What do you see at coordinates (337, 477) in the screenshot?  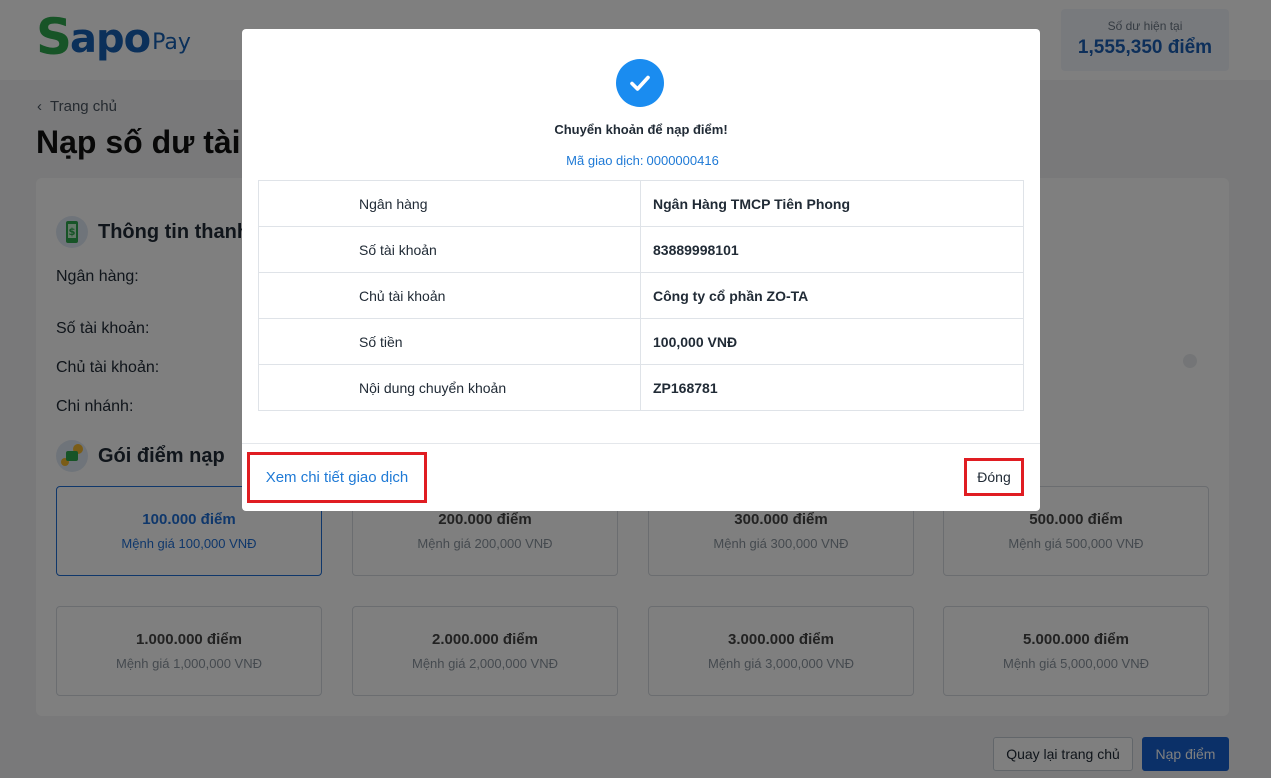 I see `view-transaction-detail-link: Xem chi tiết giao dịch` at bounding box center [337, 477].